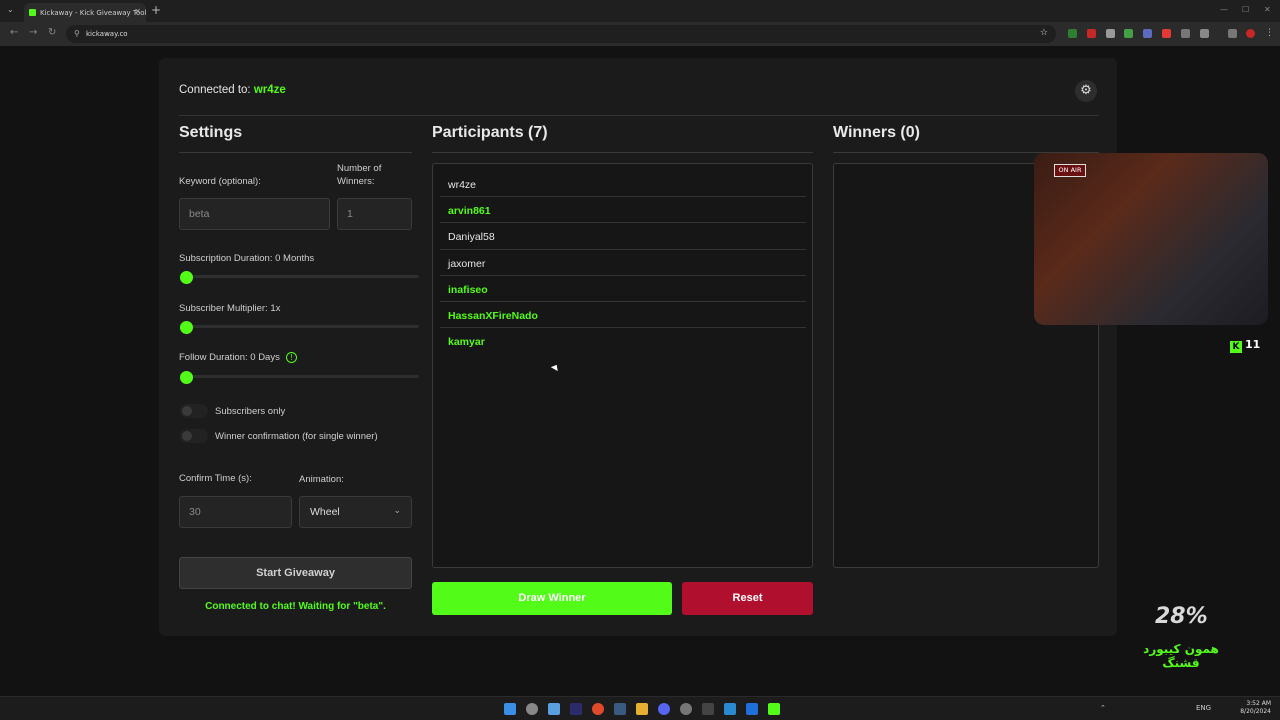 This screenshot has width=1280, height=720. What do you see at coordinates (254, 214) in the screenshot?
I see `keyword-input: beta` at bounding box center [254, 214].